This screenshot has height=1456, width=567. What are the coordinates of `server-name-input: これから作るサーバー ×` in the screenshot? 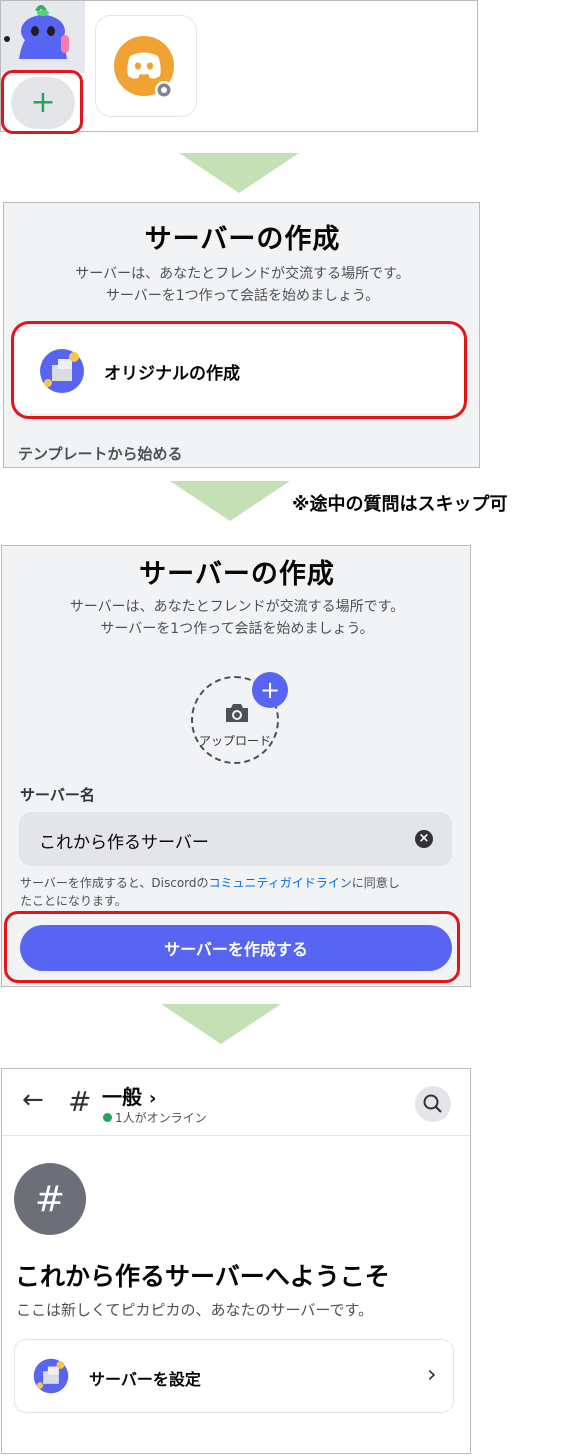 It's located at (235, 839).